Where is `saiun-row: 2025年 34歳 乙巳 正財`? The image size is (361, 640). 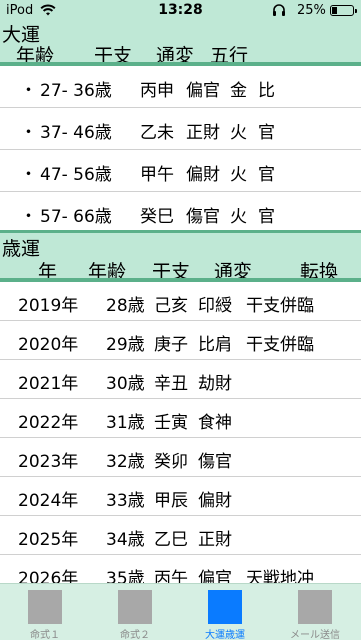
saiun-row: 2025年 34歳 乙巳 正財 is located at coordinates (180, 535).